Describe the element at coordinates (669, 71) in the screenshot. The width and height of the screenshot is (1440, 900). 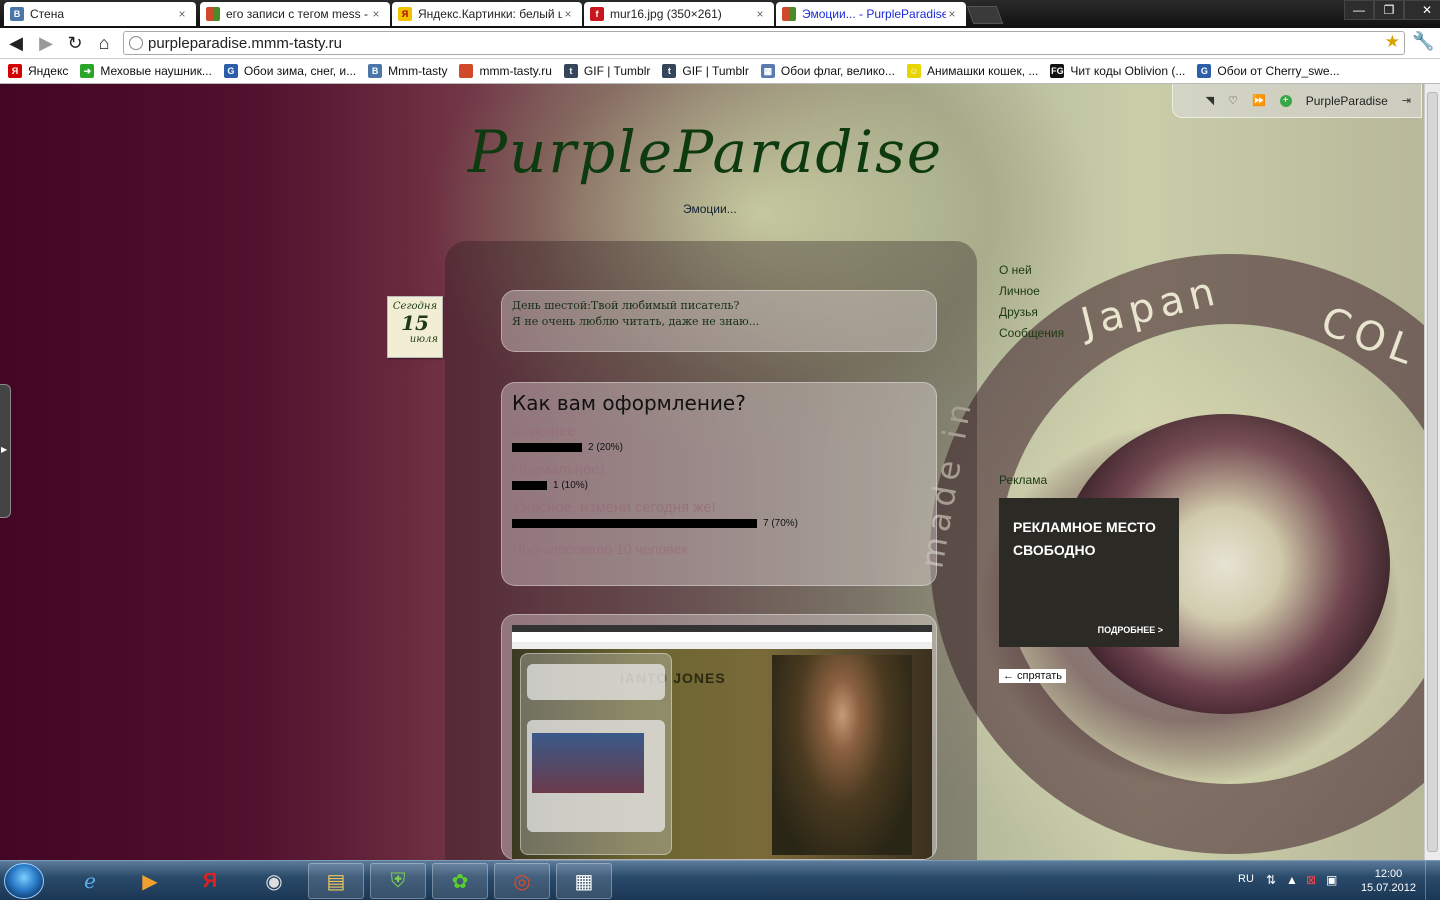
I see `tumblr-icon: t` at that location.